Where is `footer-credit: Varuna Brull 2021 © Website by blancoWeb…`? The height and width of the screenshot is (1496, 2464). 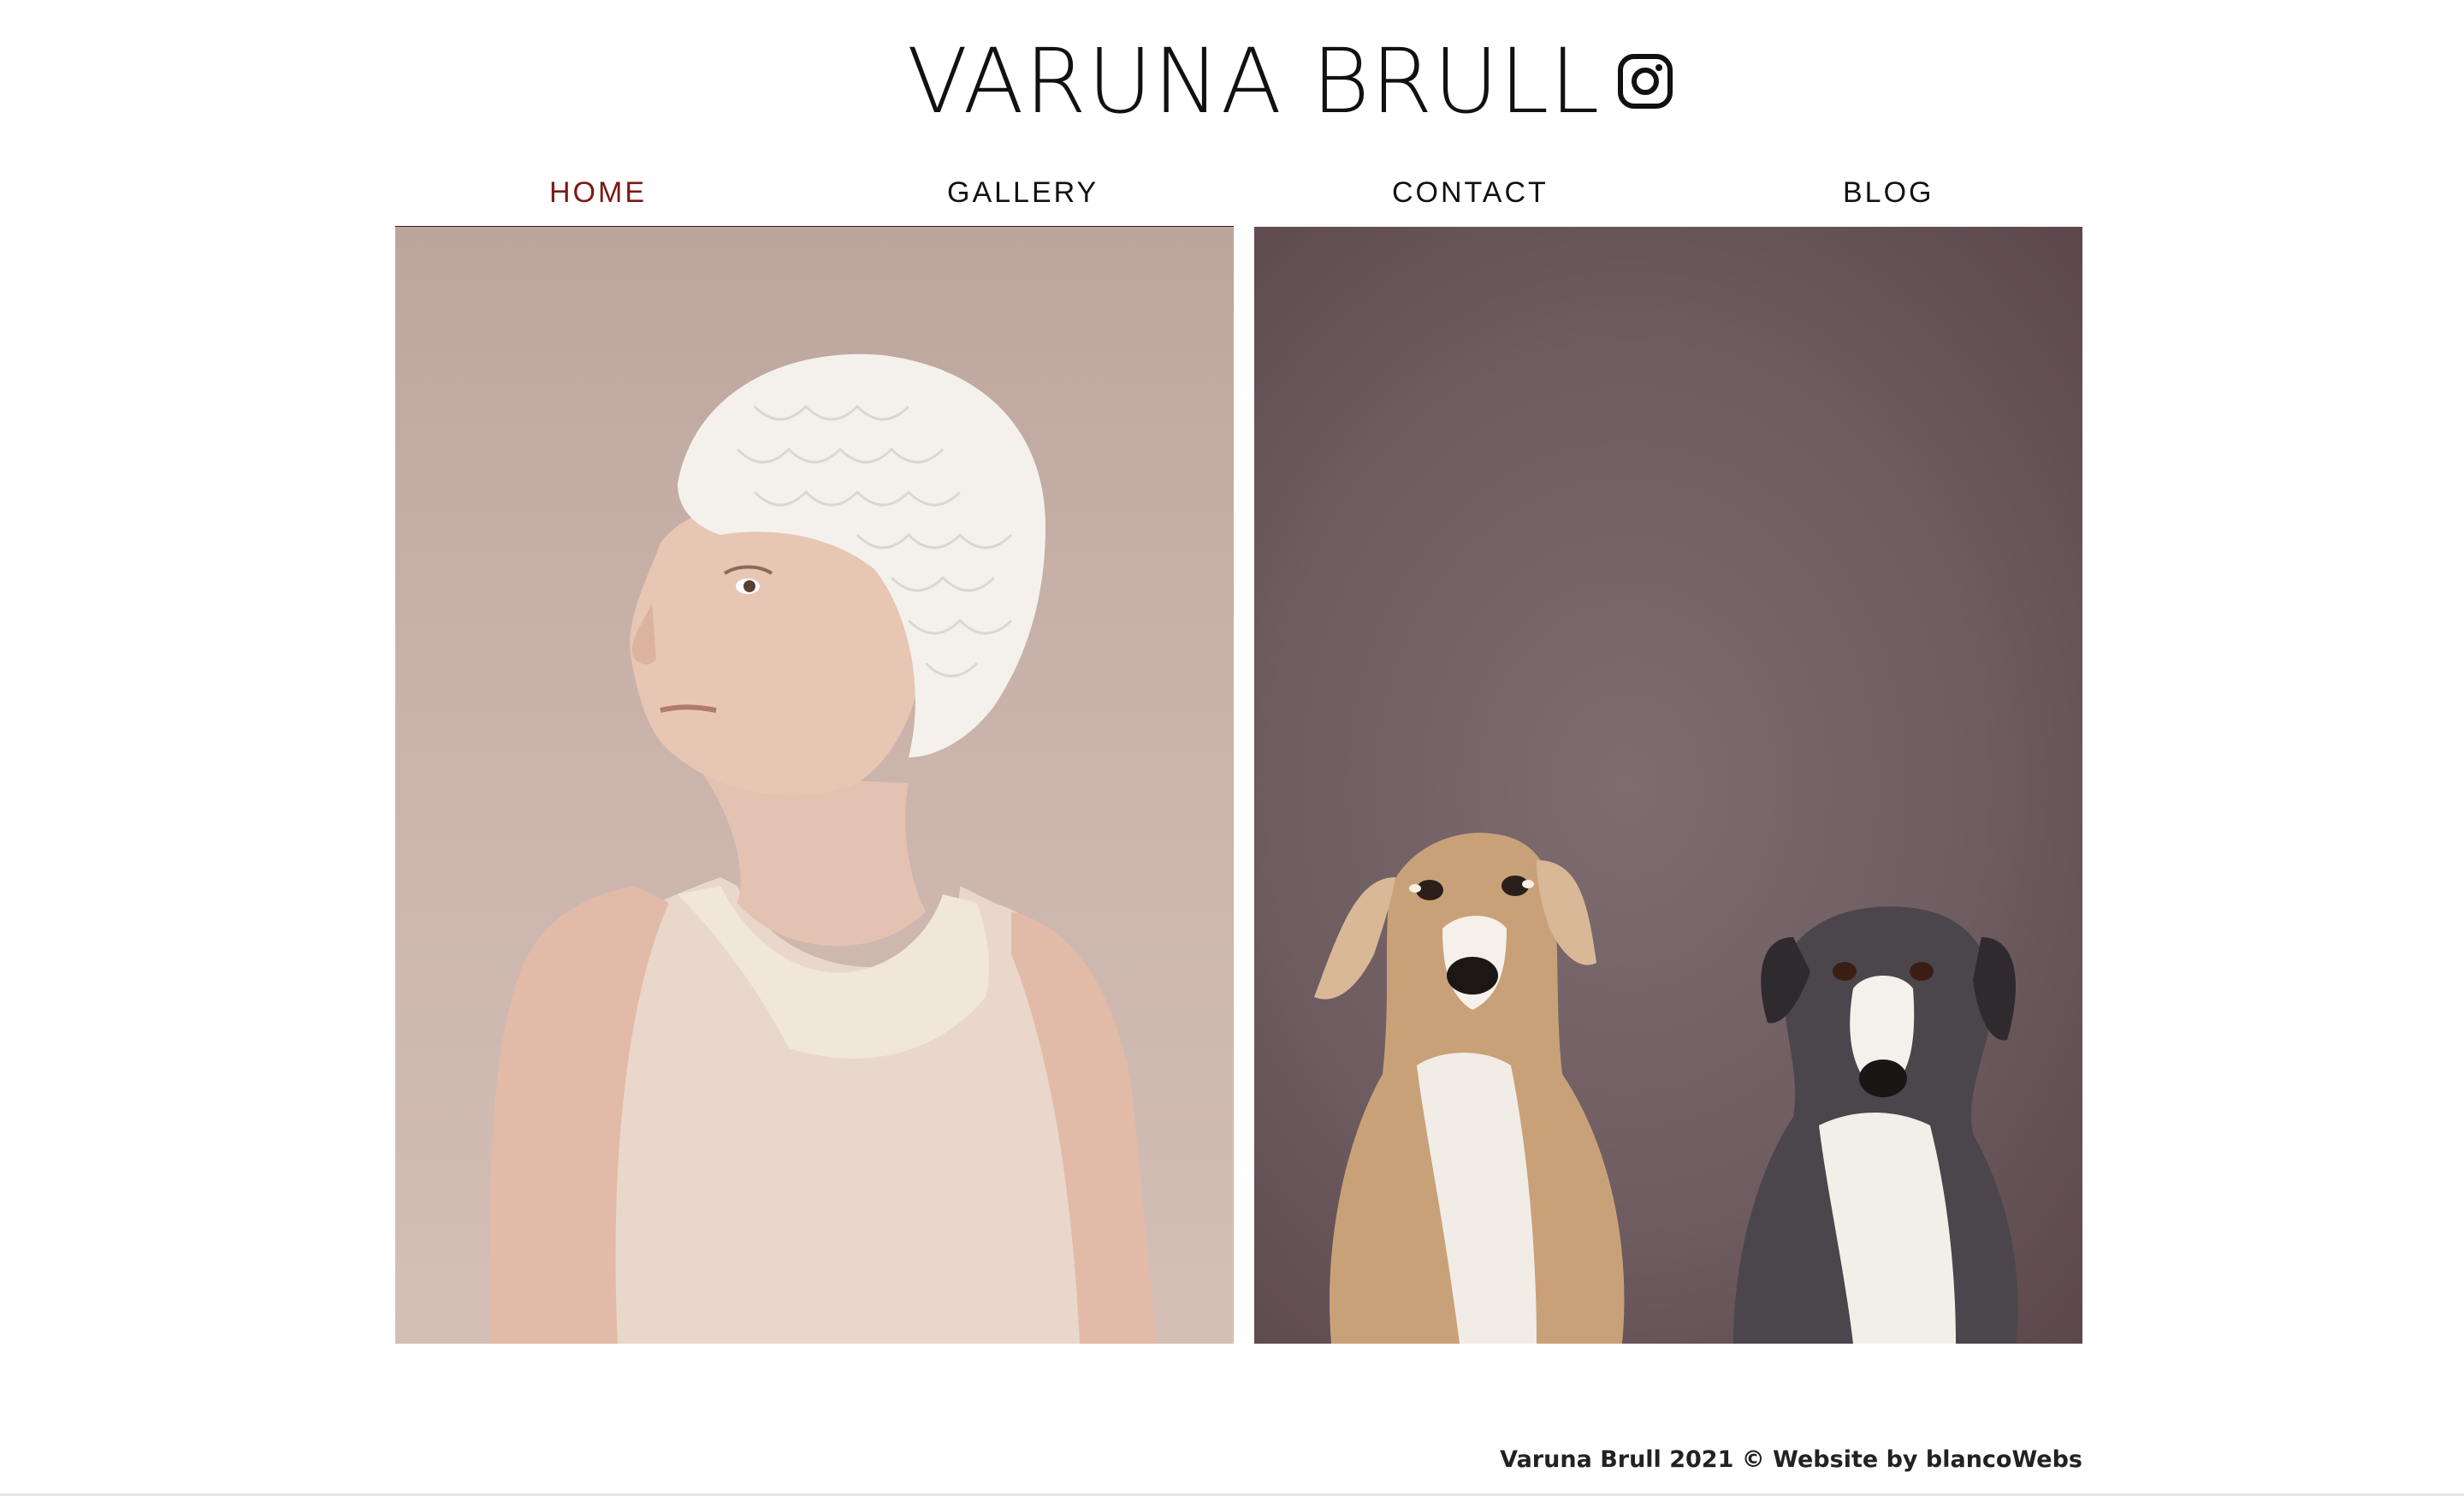
footer-credit: Varuna Brull 2021 © Website by blancoWeb… is located at coordinates (1791, 1459).